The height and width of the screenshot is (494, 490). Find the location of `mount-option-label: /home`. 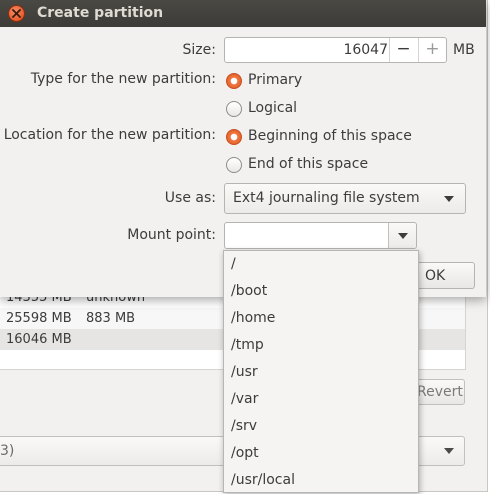

mount-option-label: /home is located at coordinates (253, 318).